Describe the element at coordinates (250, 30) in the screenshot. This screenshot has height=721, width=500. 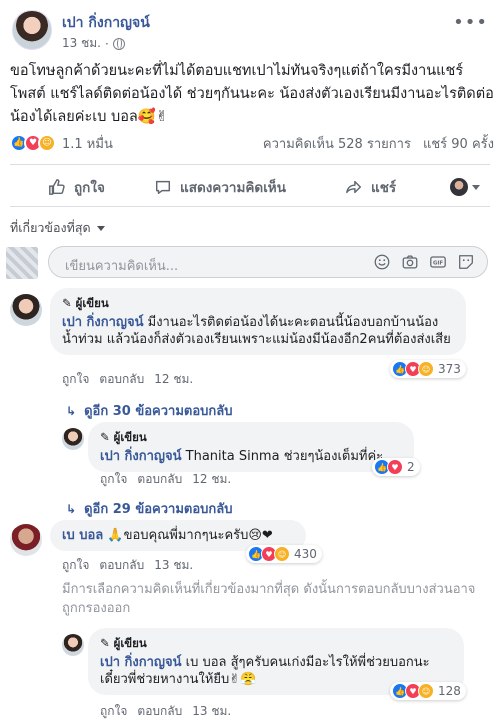
I see `post-header: เปา กิ่งกาญจน์ 13 ชม. · •••` at that location.